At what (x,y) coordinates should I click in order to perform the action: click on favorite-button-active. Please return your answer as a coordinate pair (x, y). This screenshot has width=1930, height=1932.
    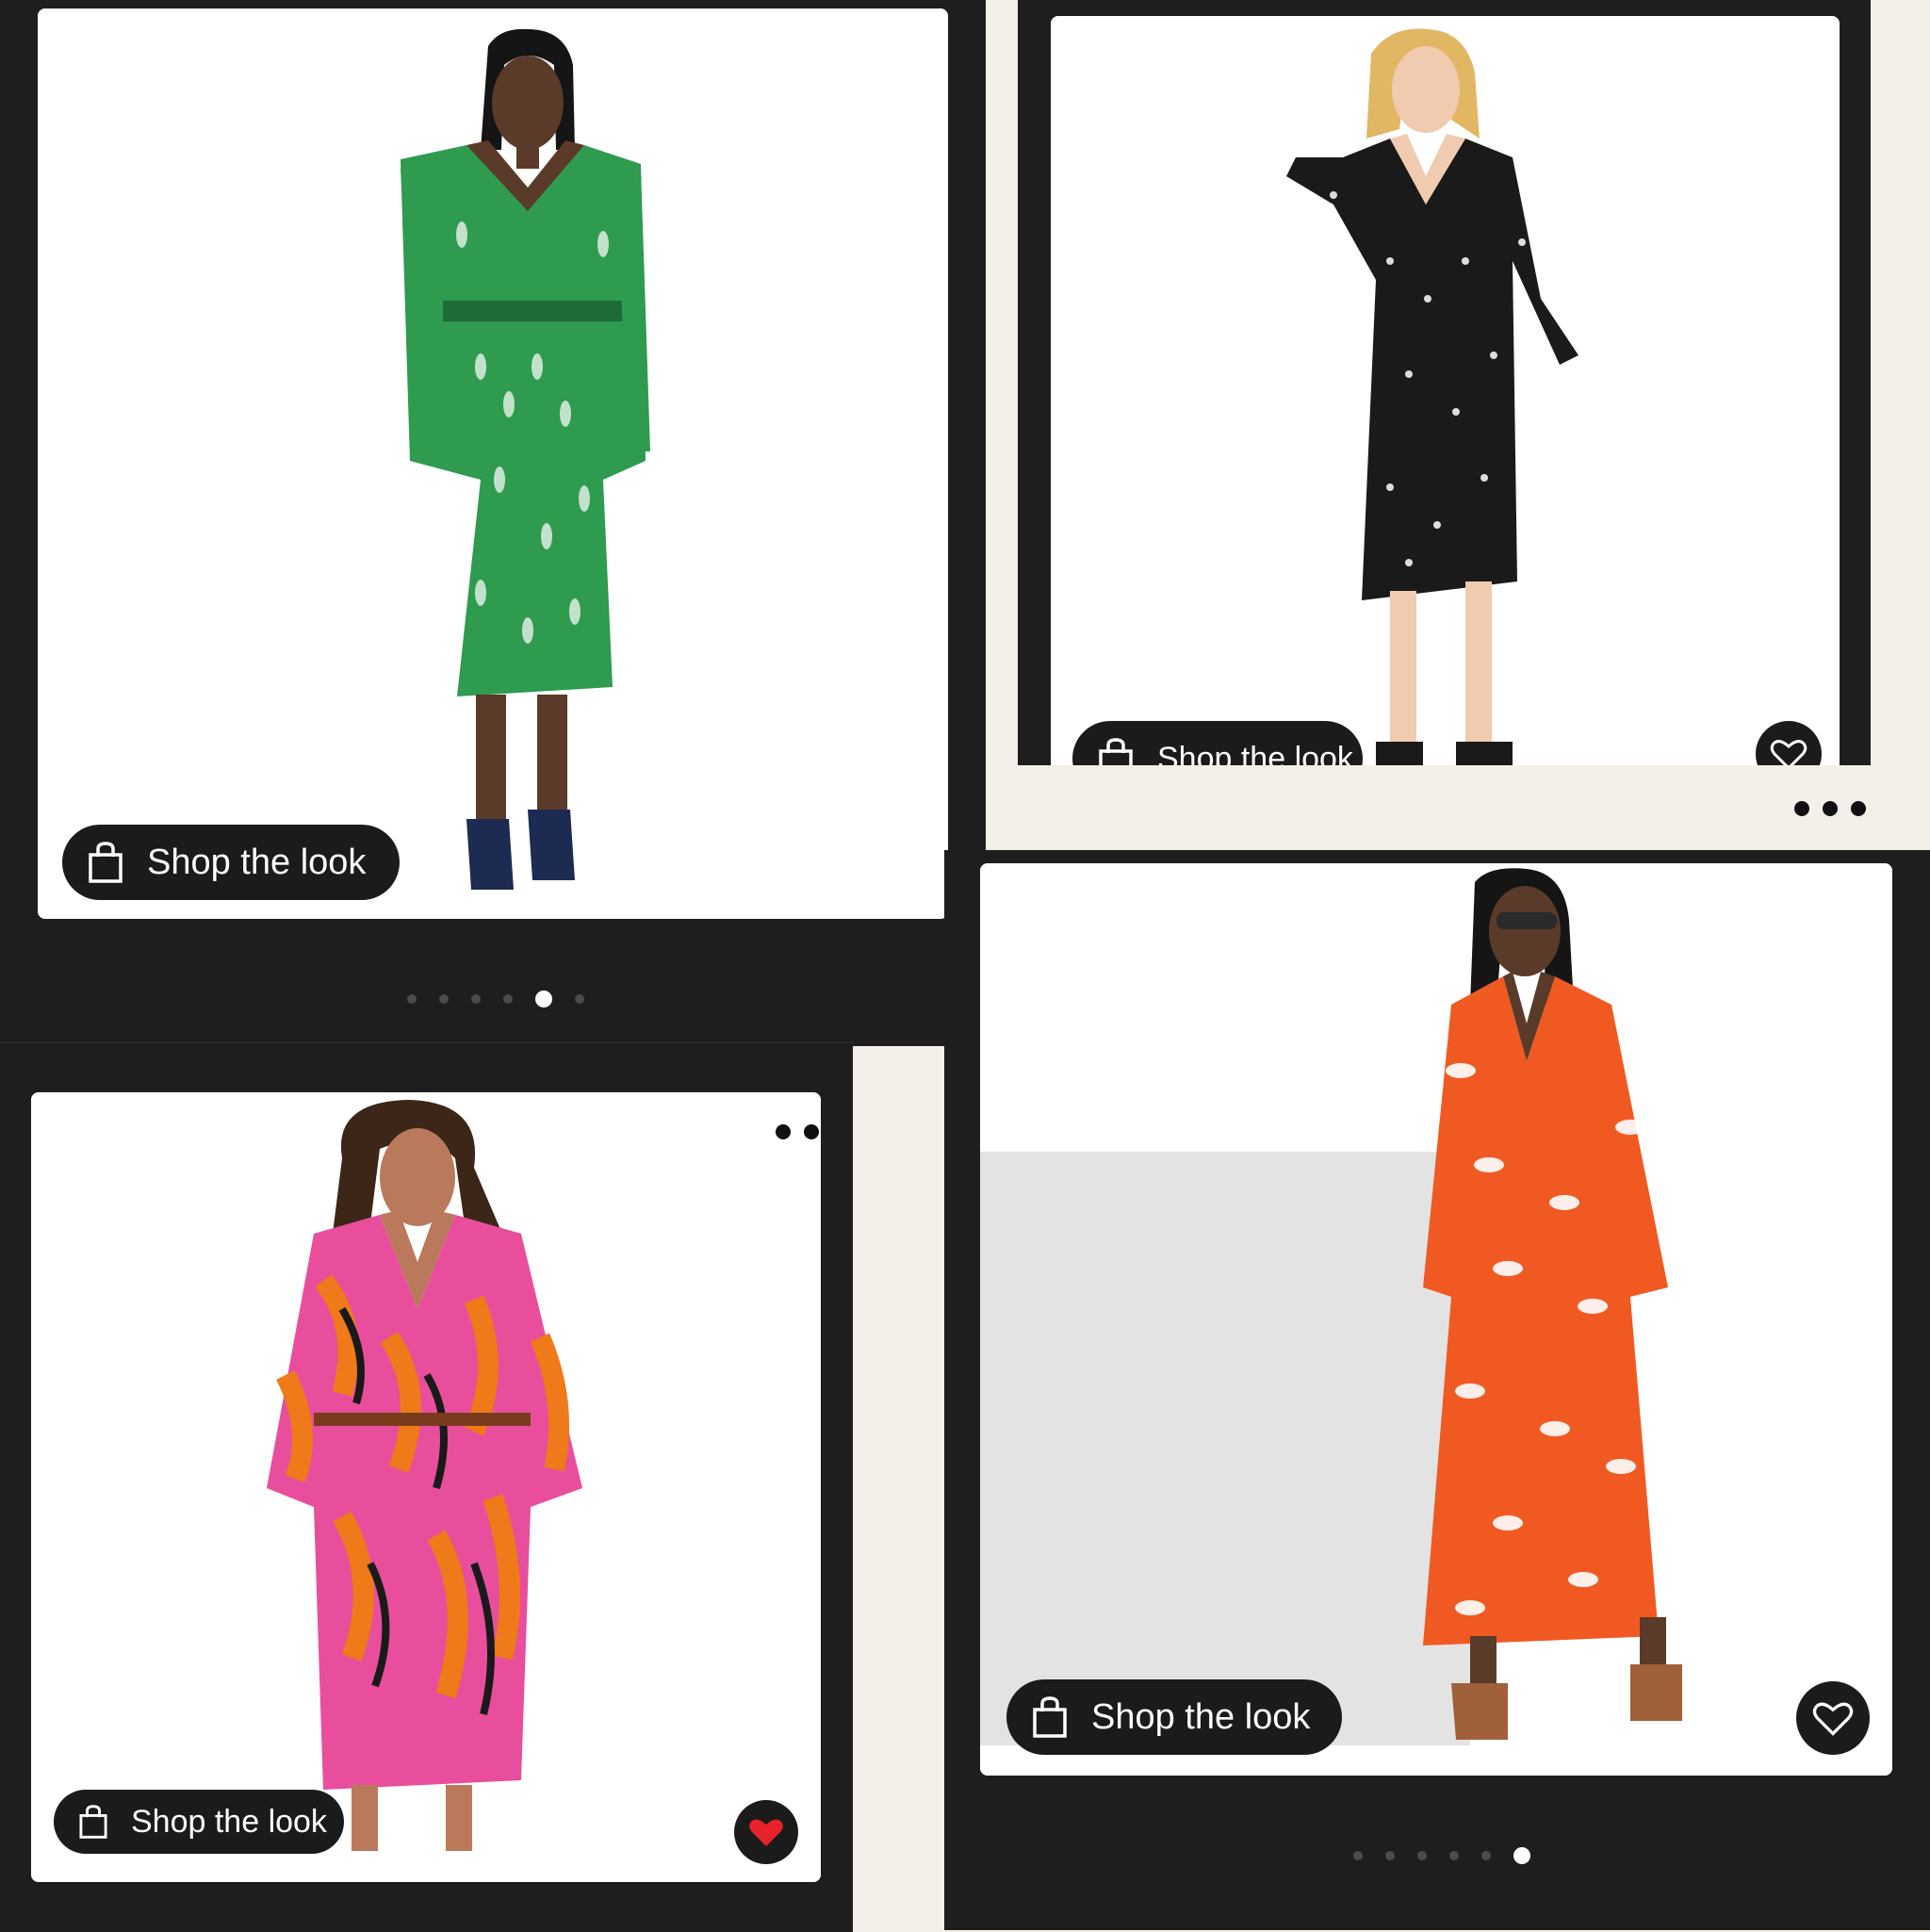
    Looking at the image, I should click on (766, 1832).